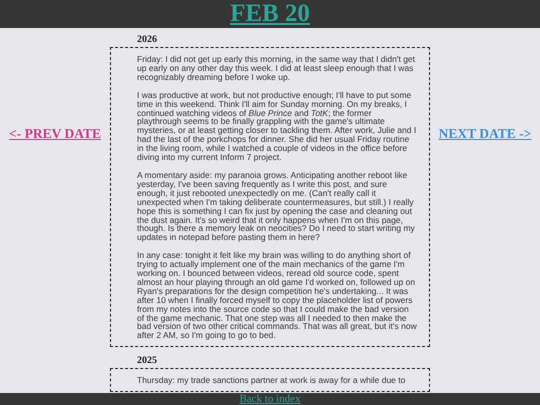 This screenshot has height=405, width=540. What do you see at coordinates (147, 40) in the screenshot?
I see `year-heading: 2026` at bounding box center [147, 40].